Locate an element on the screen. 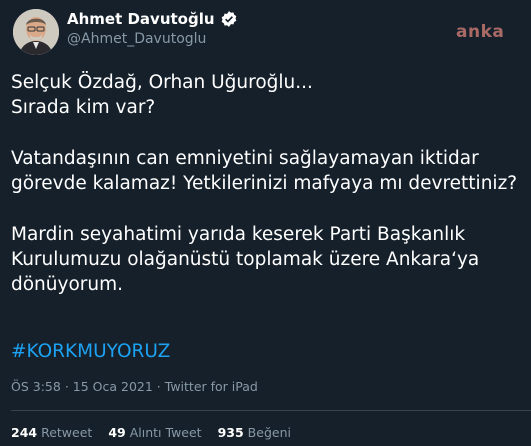 This screenshot has width=531, height=446. tweet-source: Twitter for iPad is located at coordinates (211, 386).